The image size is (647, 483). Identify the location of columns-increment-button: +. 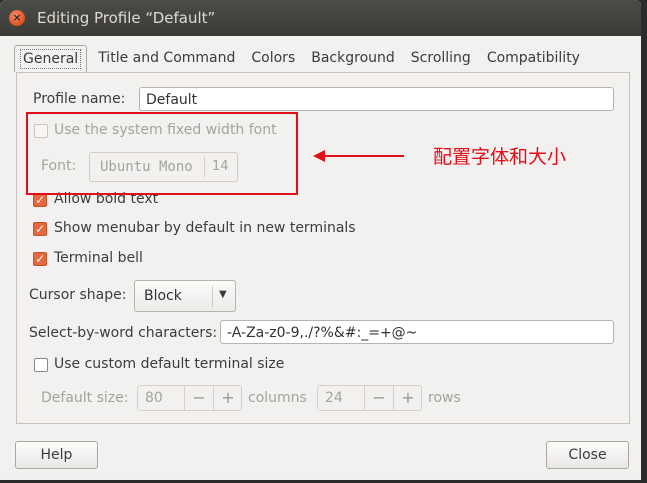
(227, 398).